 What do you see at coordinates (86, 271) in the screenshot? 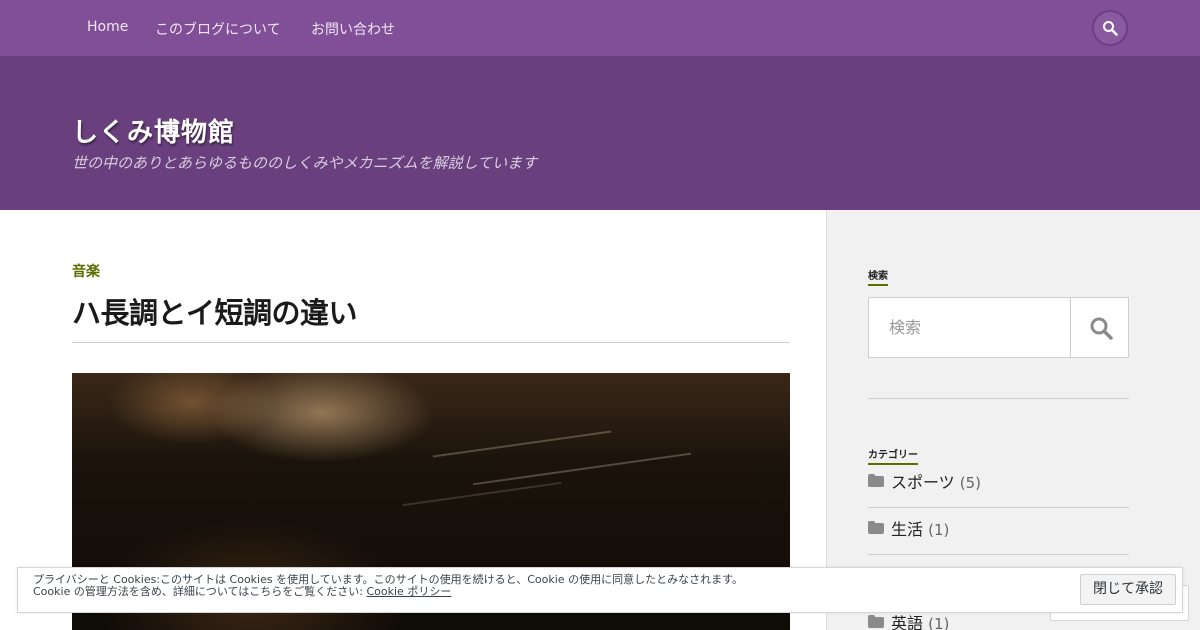
I see `post-category-link: 音楽` at bounding box center [86, 271].